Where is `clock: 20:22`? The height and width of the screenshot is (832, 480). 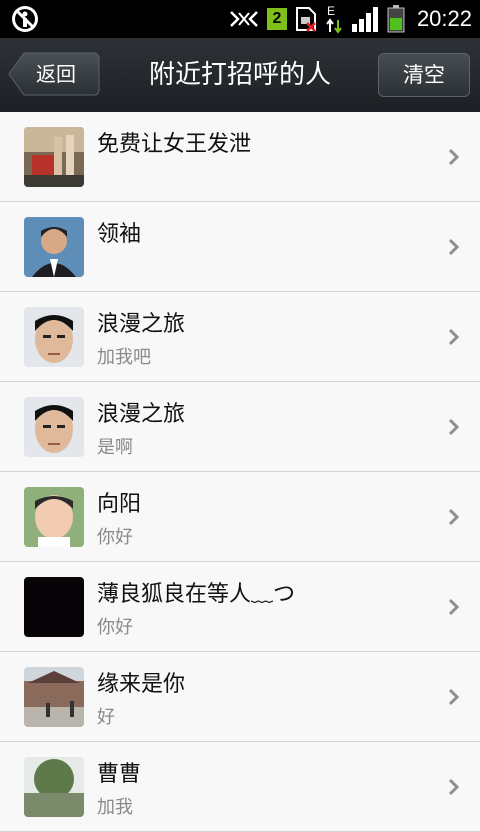
clock: 20:22 is located at coordinates (444, 18).